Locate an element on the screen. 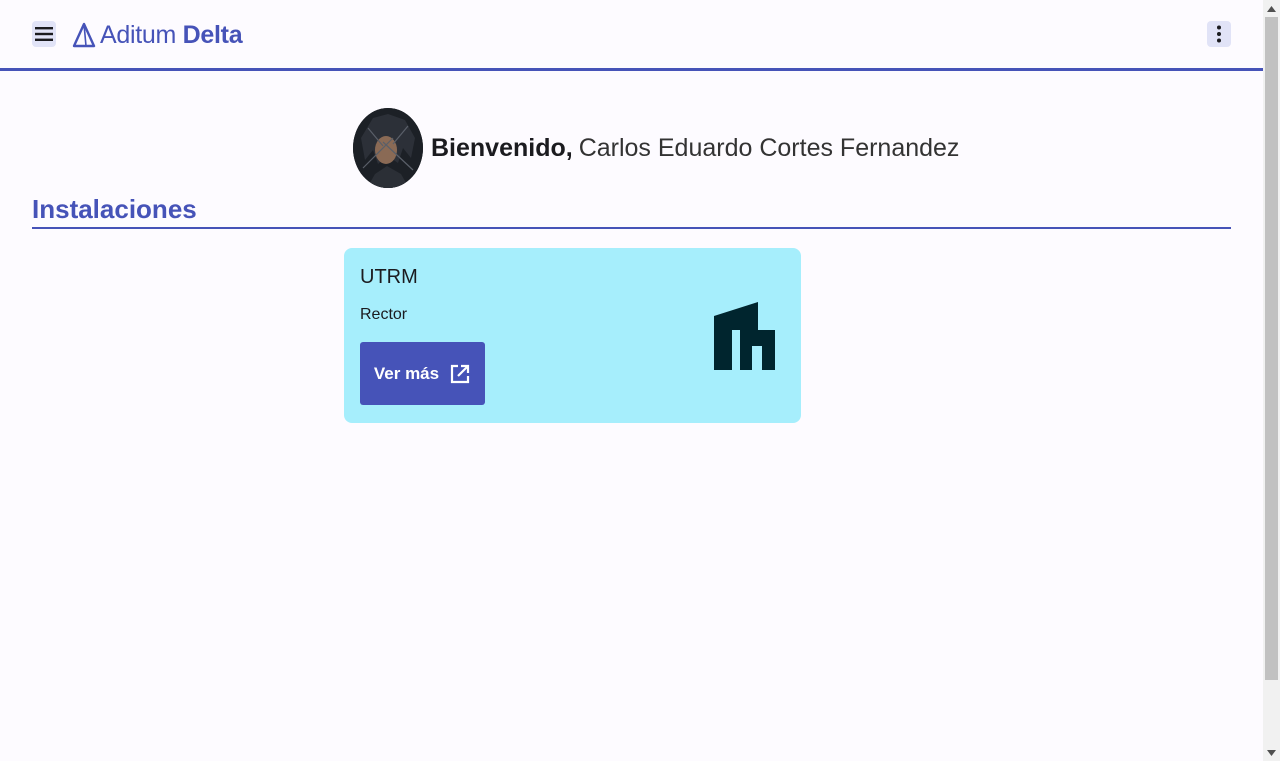 This screenshot has width=1280, height=761. installation-role: Rector is located at coordinates (384, 314).